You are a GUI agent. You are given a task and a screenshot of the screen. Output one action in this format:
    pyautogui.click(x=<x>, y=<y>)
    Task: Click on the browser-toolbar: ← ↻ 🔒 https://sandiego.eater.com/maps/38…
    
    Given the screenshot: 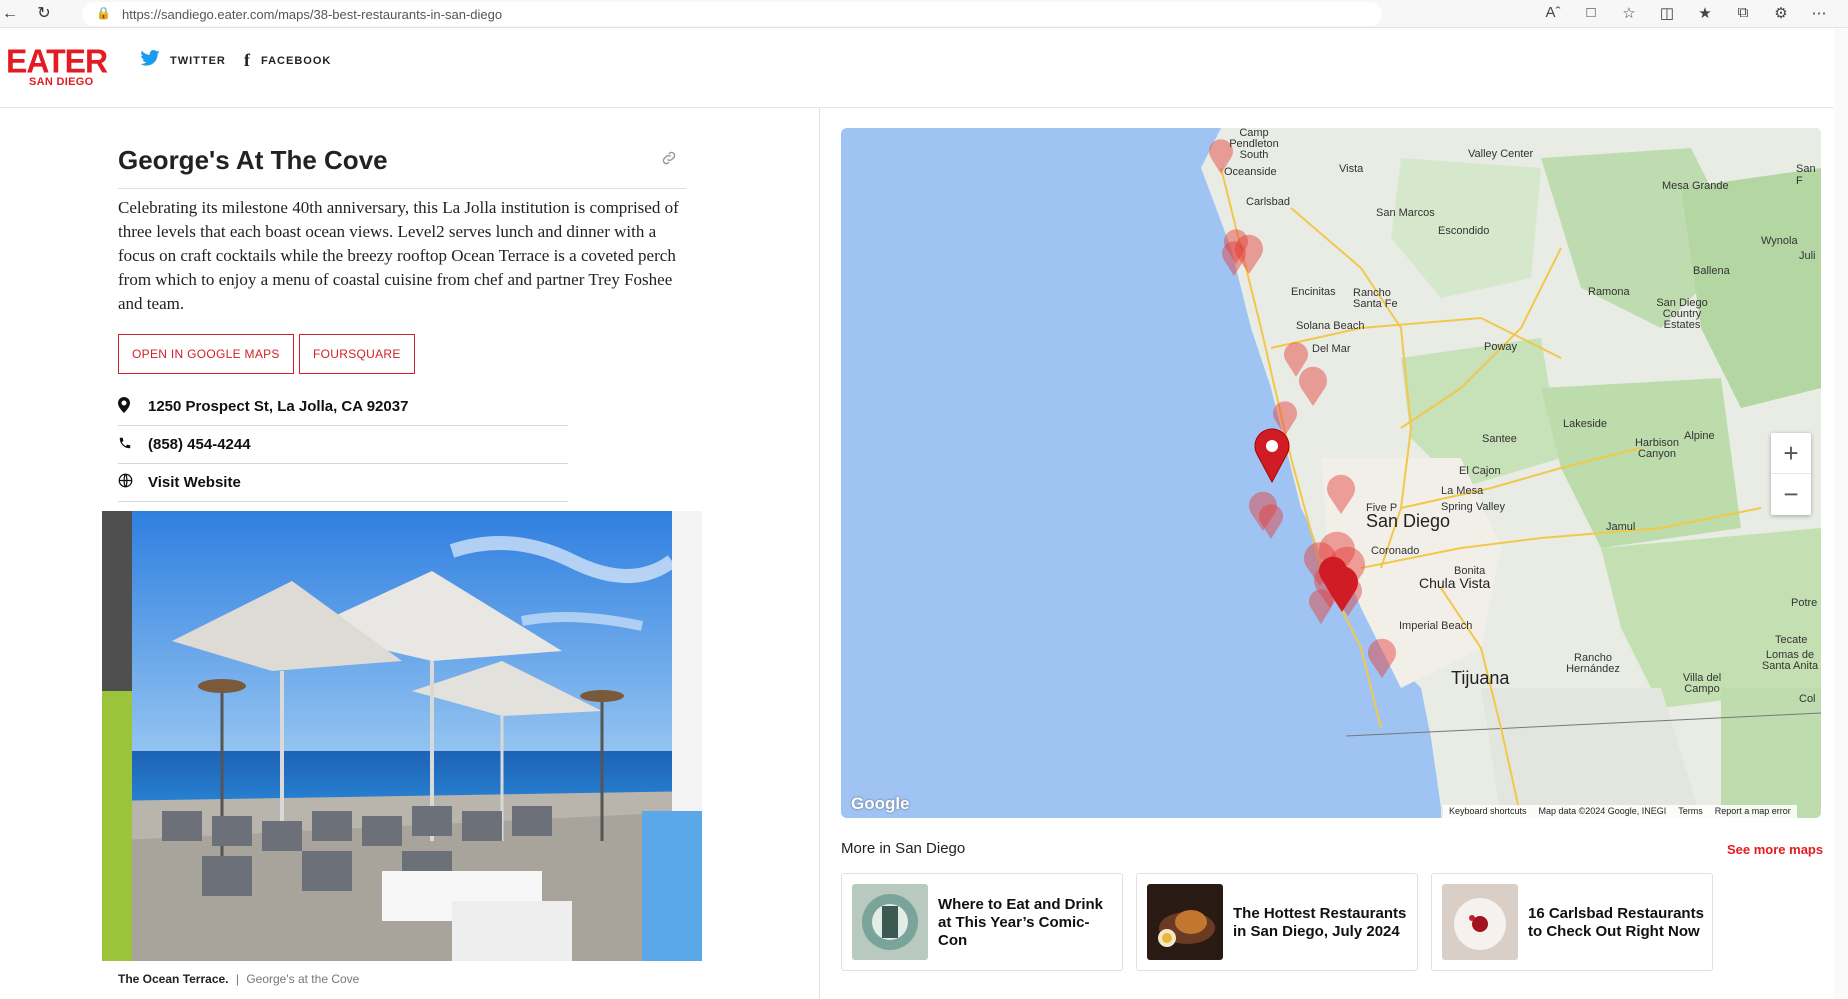 What is the action you would take?
    pyautogui.click(x=924, y=14)
    